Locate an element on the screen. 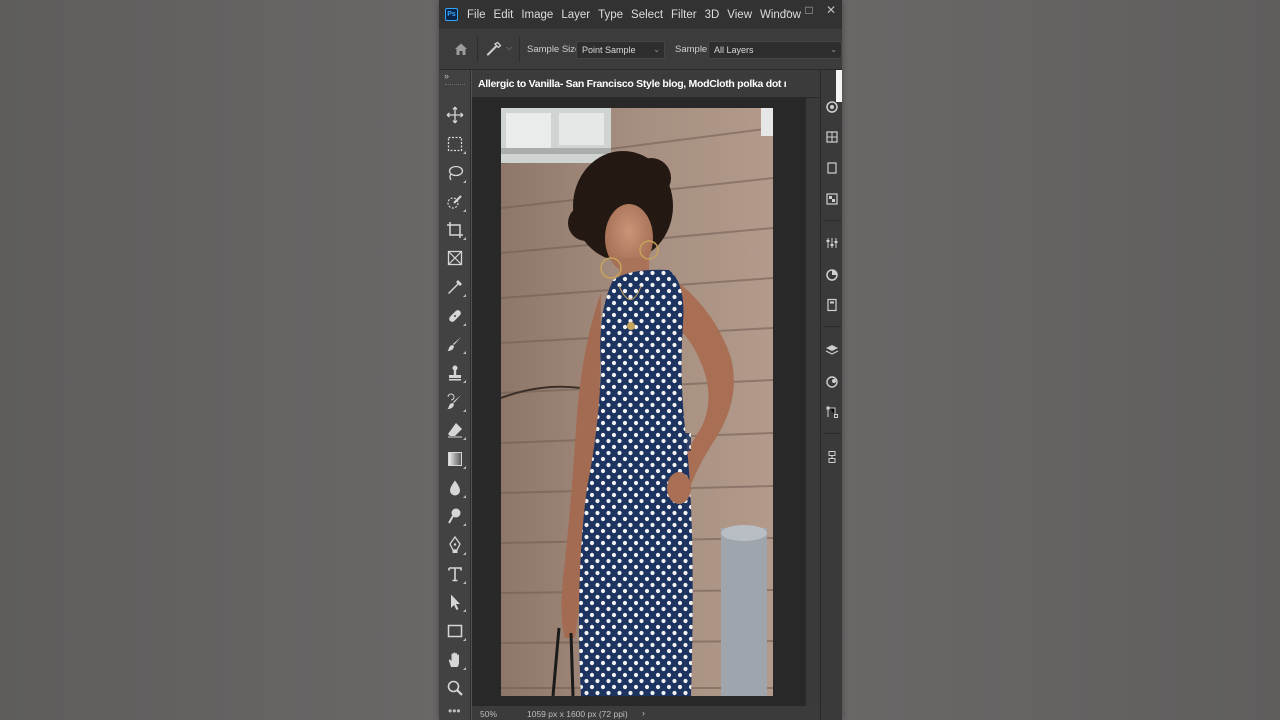  channels-panel-icon is located at coordinates (832, 382).